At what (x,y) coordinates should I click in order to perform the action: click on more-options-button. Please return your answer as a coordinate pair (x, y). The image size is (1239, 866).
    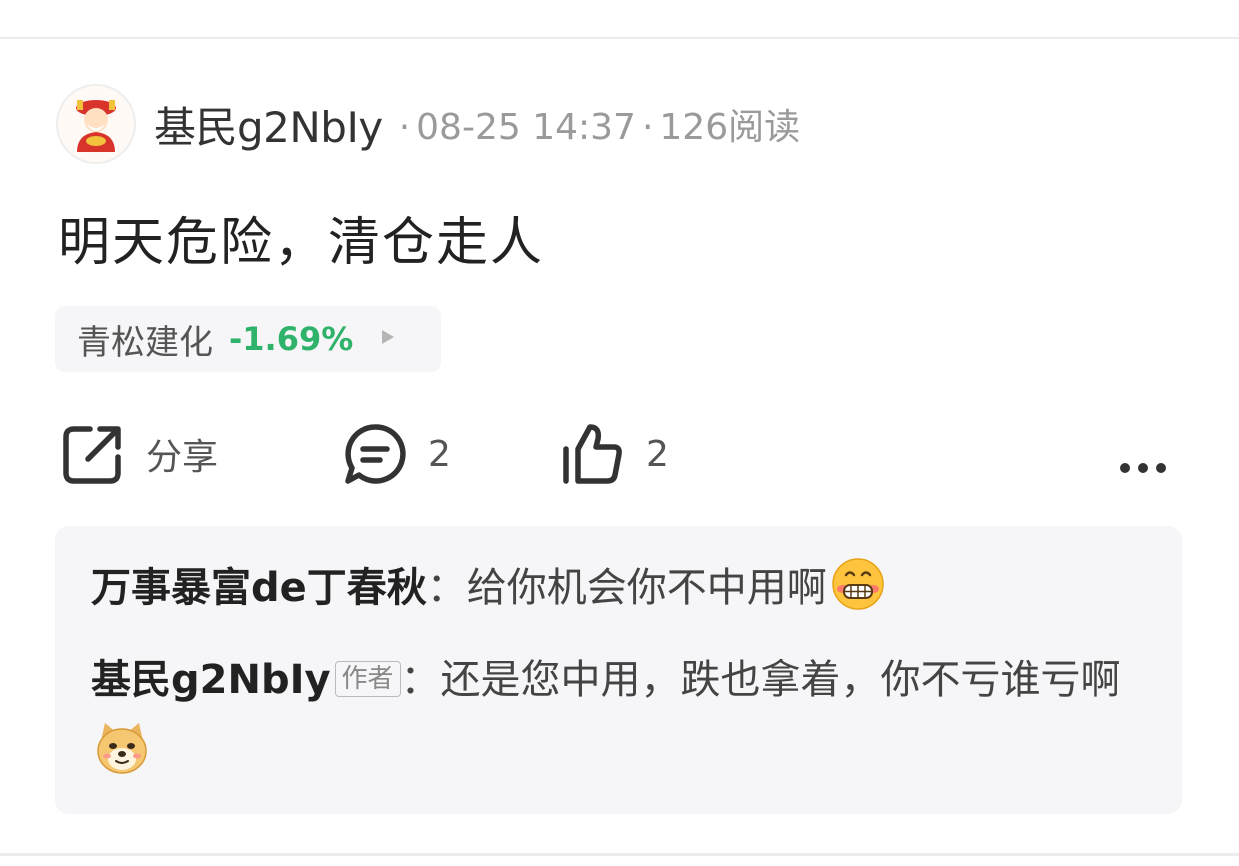
    Looking at the image, I should click on (1143, 468).